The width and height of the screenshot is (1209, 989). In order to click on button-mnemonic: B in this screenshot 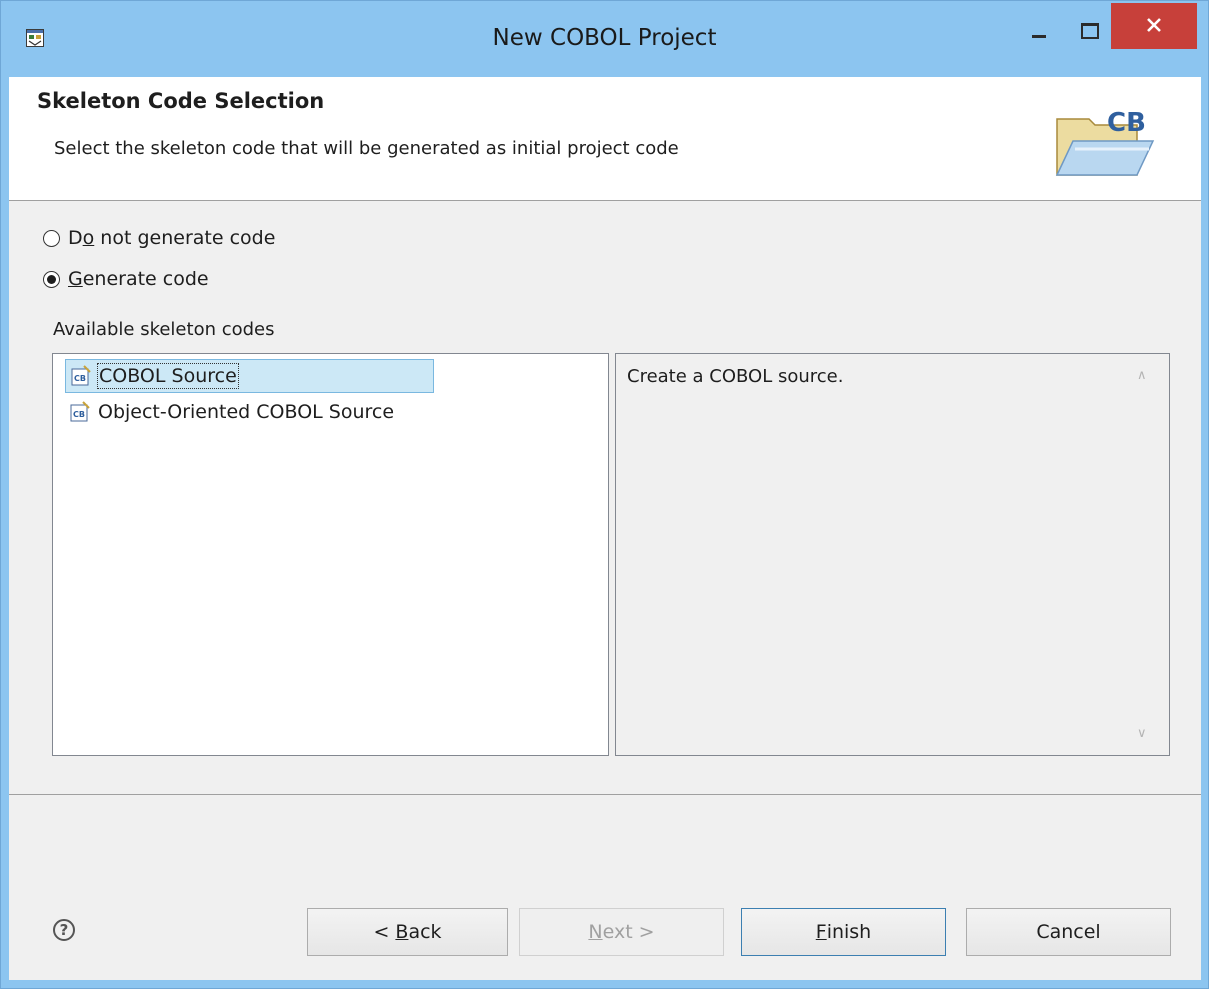, I will do `click(402, 932)`.